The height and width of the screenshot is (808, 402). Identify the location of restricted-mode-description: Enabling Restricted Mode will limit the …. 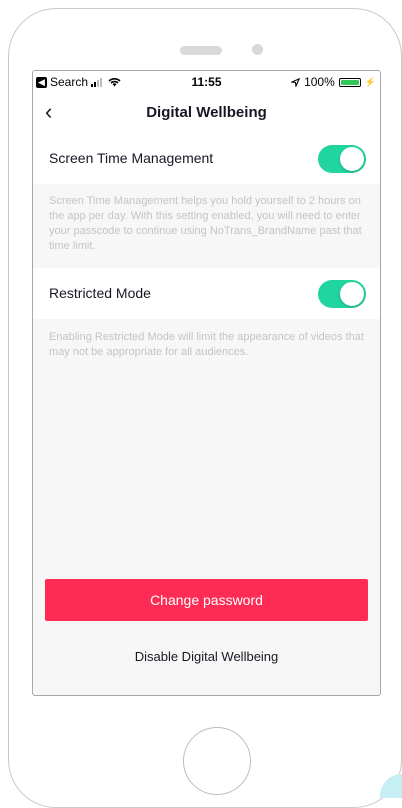
(206, 346).